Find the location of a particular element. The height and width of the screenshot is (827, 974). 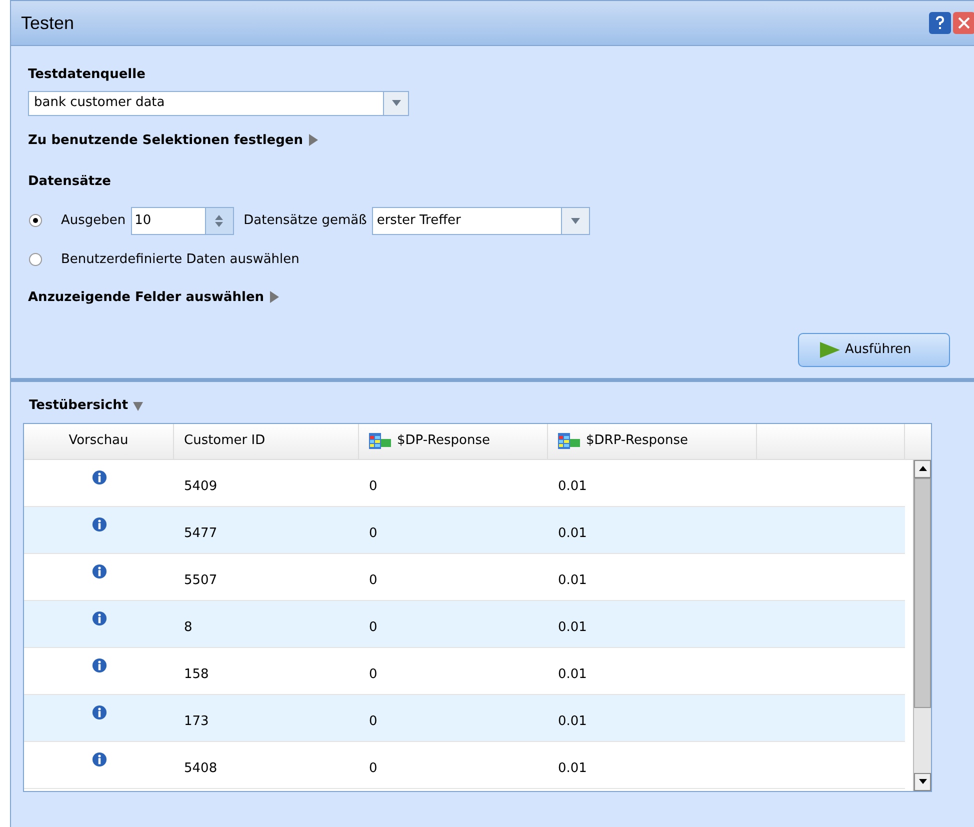

column-header: $DP-Response is located at coordinates (453, 441).